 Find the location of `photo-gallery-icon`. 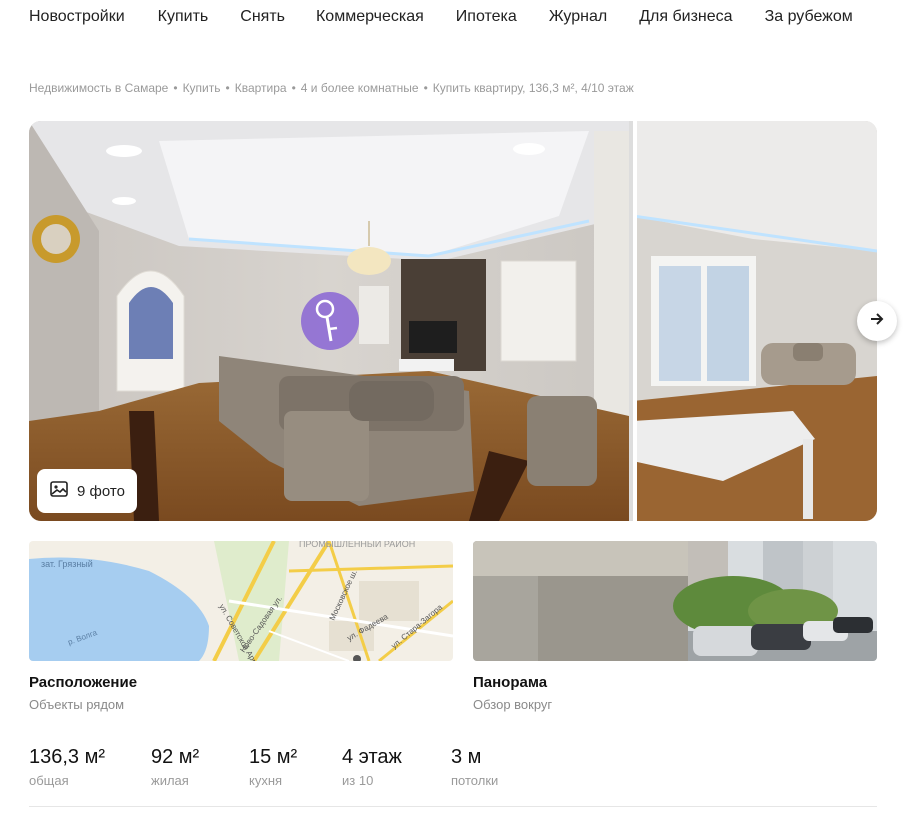

photo-gallery-icon is located at coordinates (59, 491).